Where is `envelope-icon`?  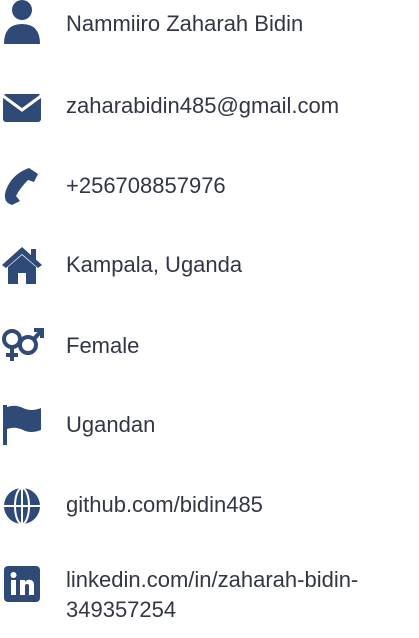 envelope-icon is located at coordinates (22, 108).